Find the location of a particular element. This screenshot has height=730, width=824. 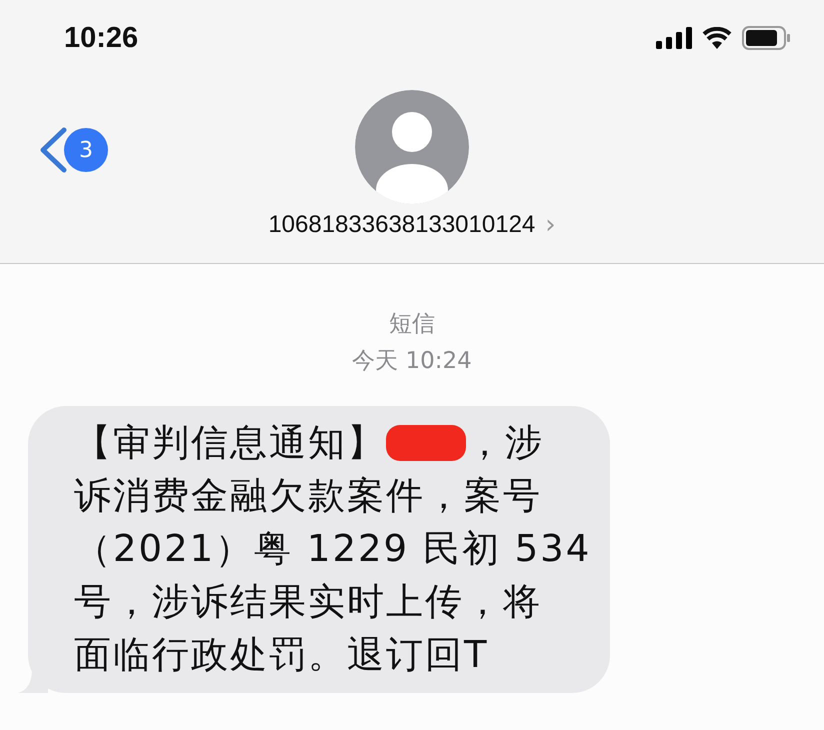

battery-icon is located at coordinates (766, 38).